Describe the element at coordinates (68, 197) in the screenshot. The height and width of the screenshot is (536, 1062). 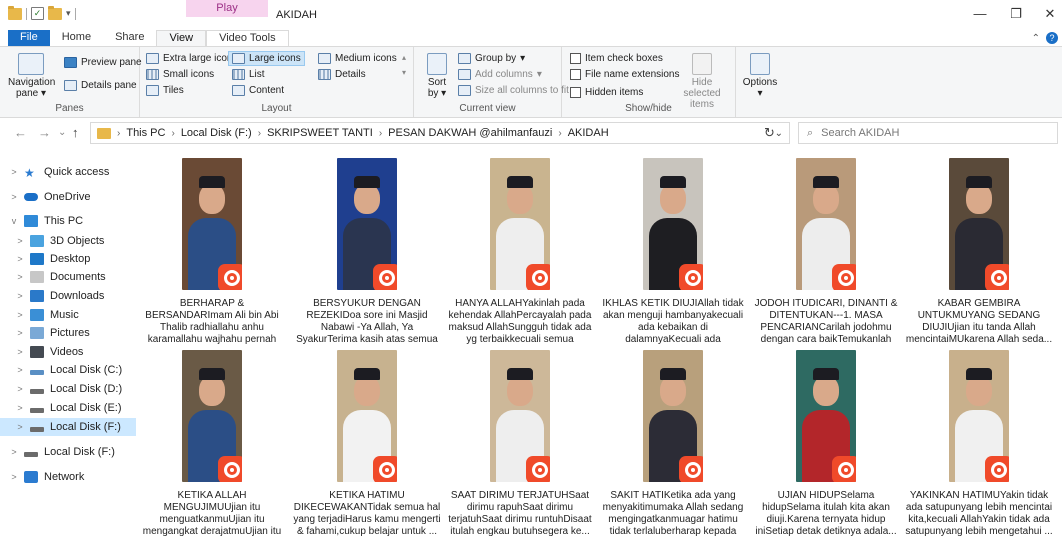
I see `nav-item: > OneDrive` at that location.